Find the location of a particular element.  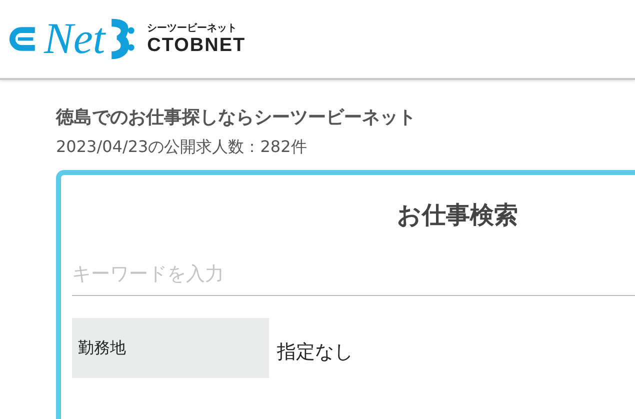

field-label: 勤務地 is located at coordinates (170, 348).